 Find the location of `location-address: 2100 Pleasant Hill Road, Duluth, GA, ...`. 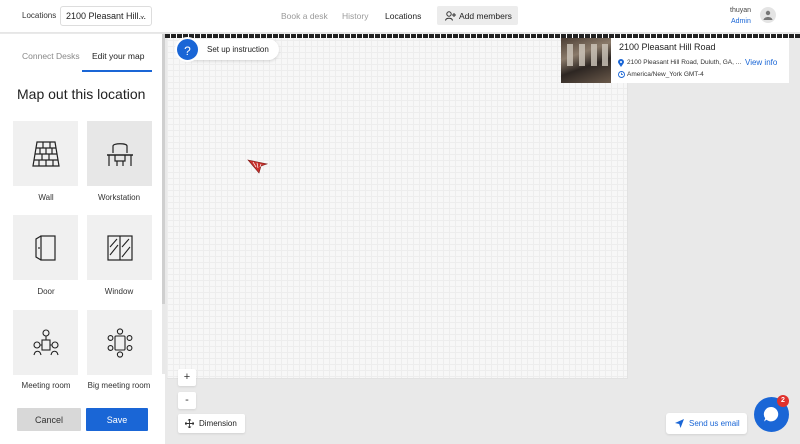

location-address: 2100 Pleasant Hill Road, Duluth, GA, ... is located at coordinates (684, 62).